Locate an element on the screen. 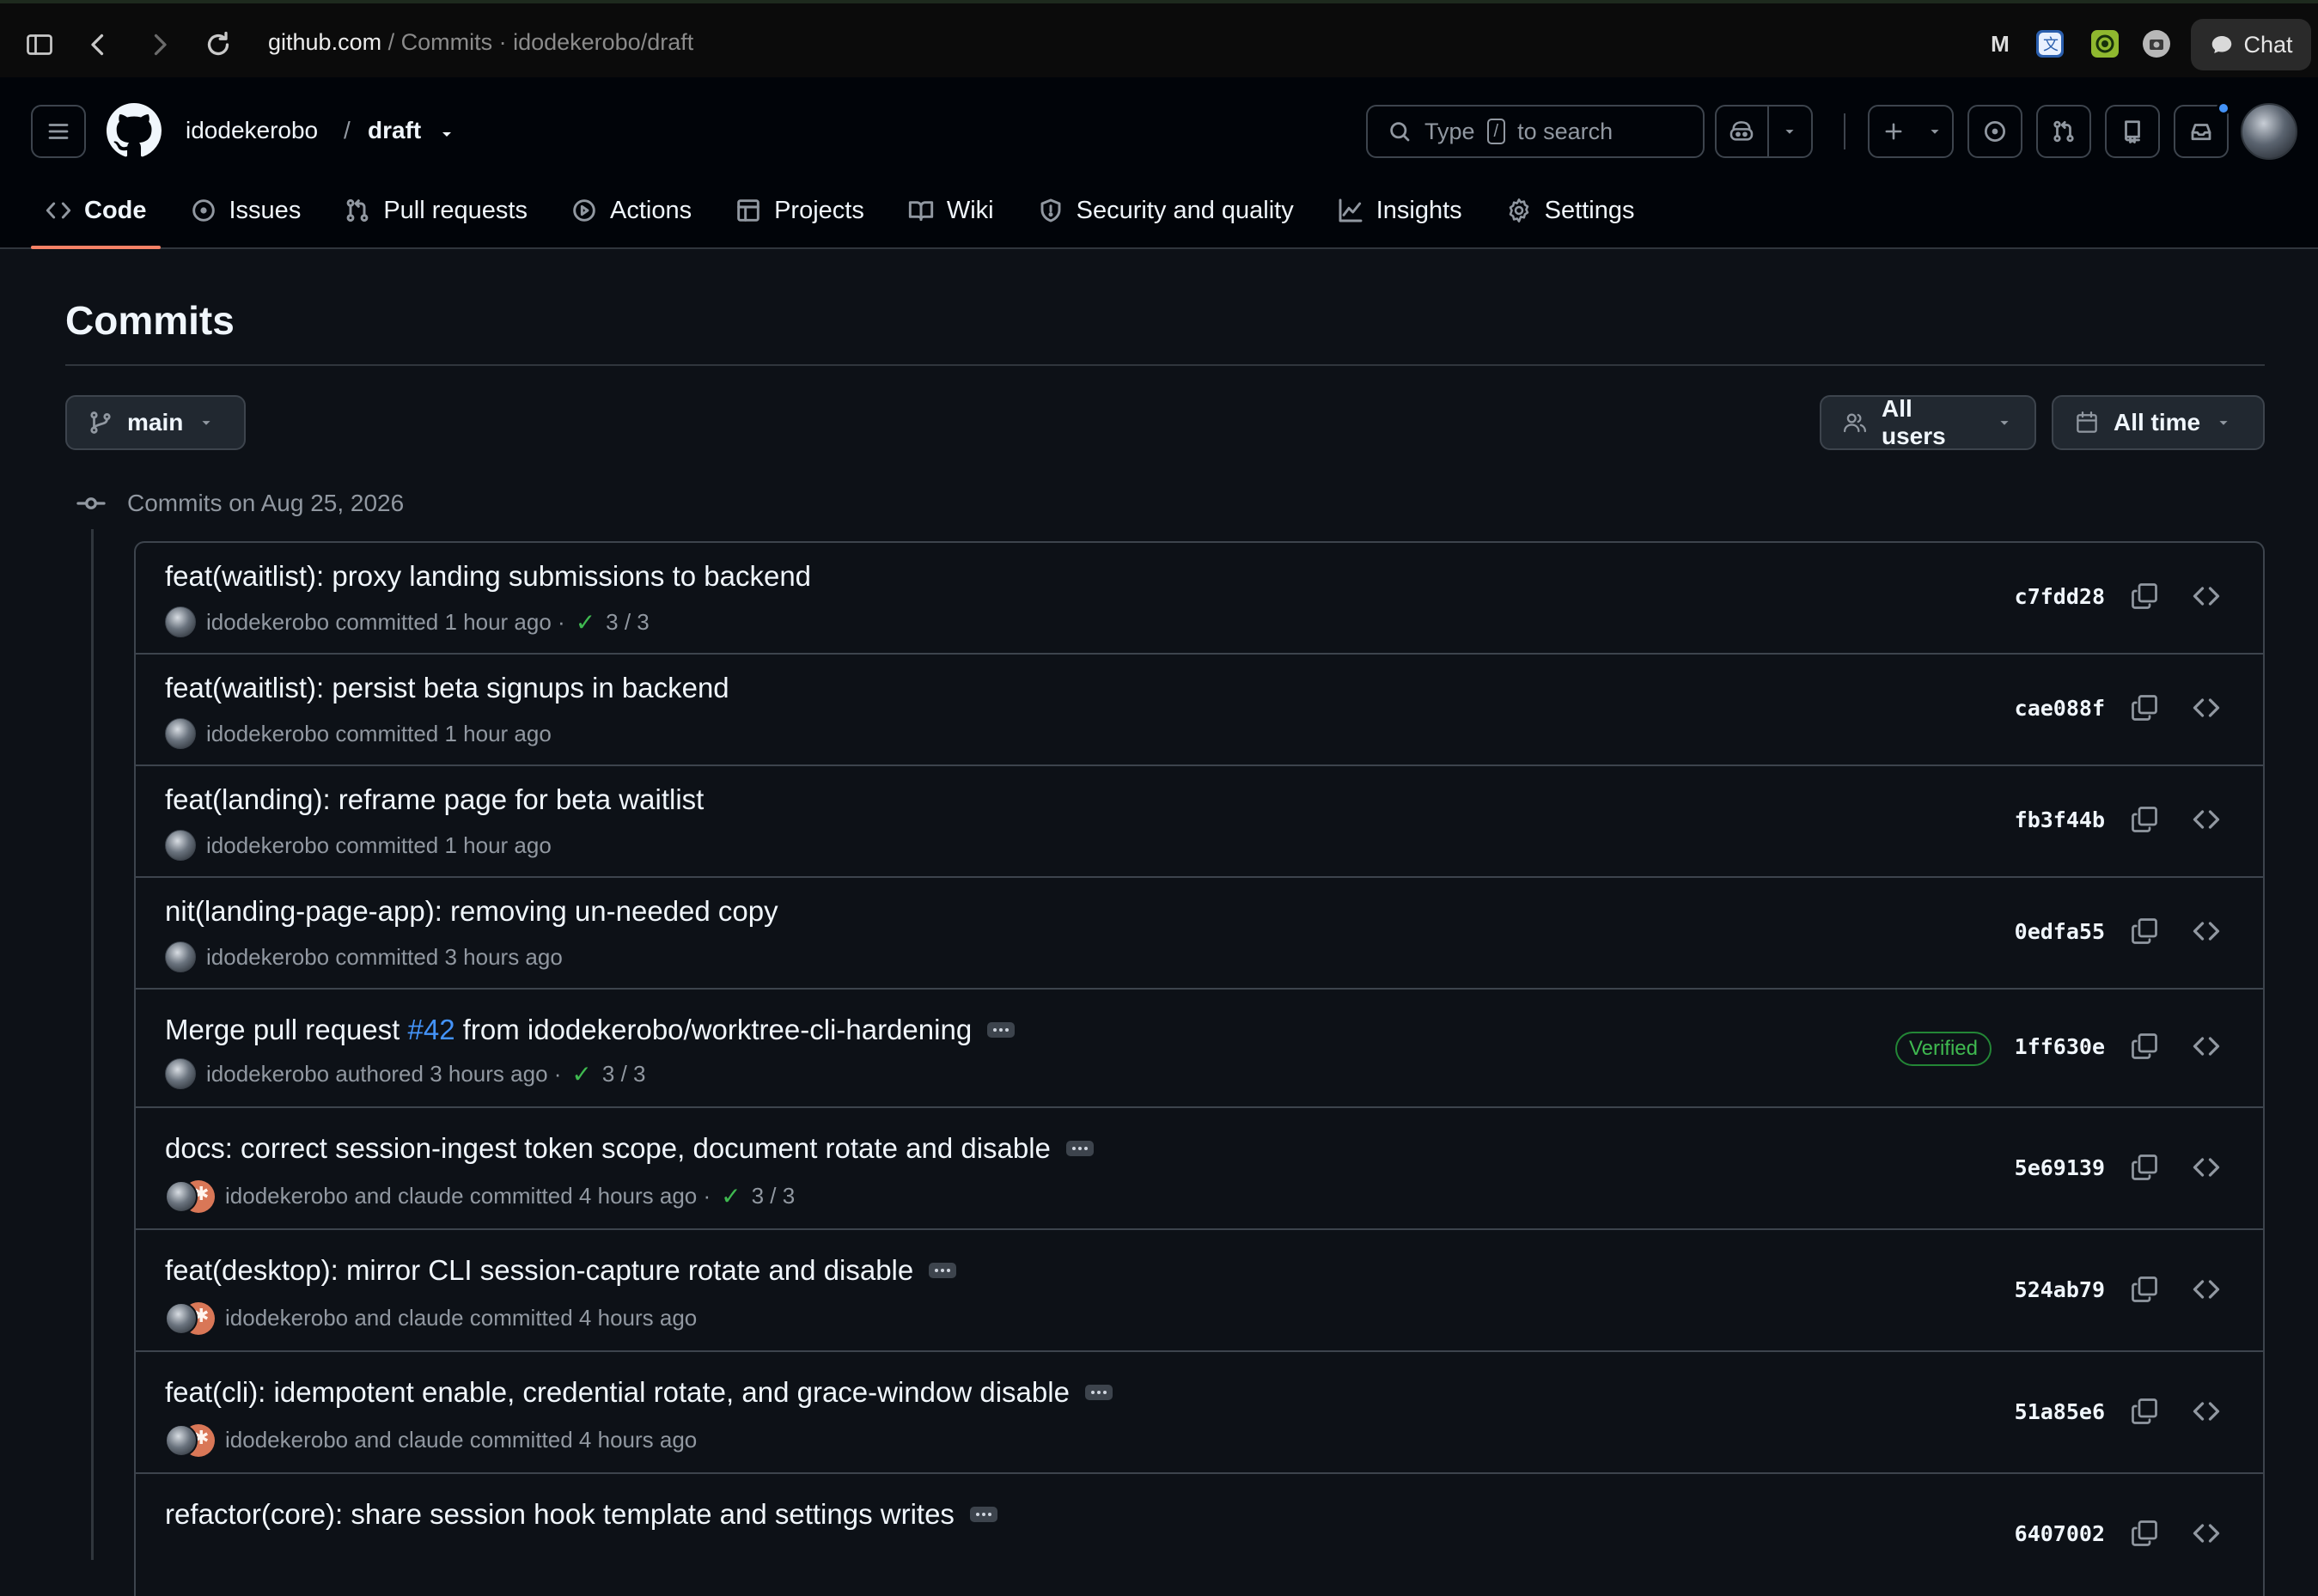 This screenshot has width=2318, height=1596. camera-extension-icon is located at coordinates (2156, 44).